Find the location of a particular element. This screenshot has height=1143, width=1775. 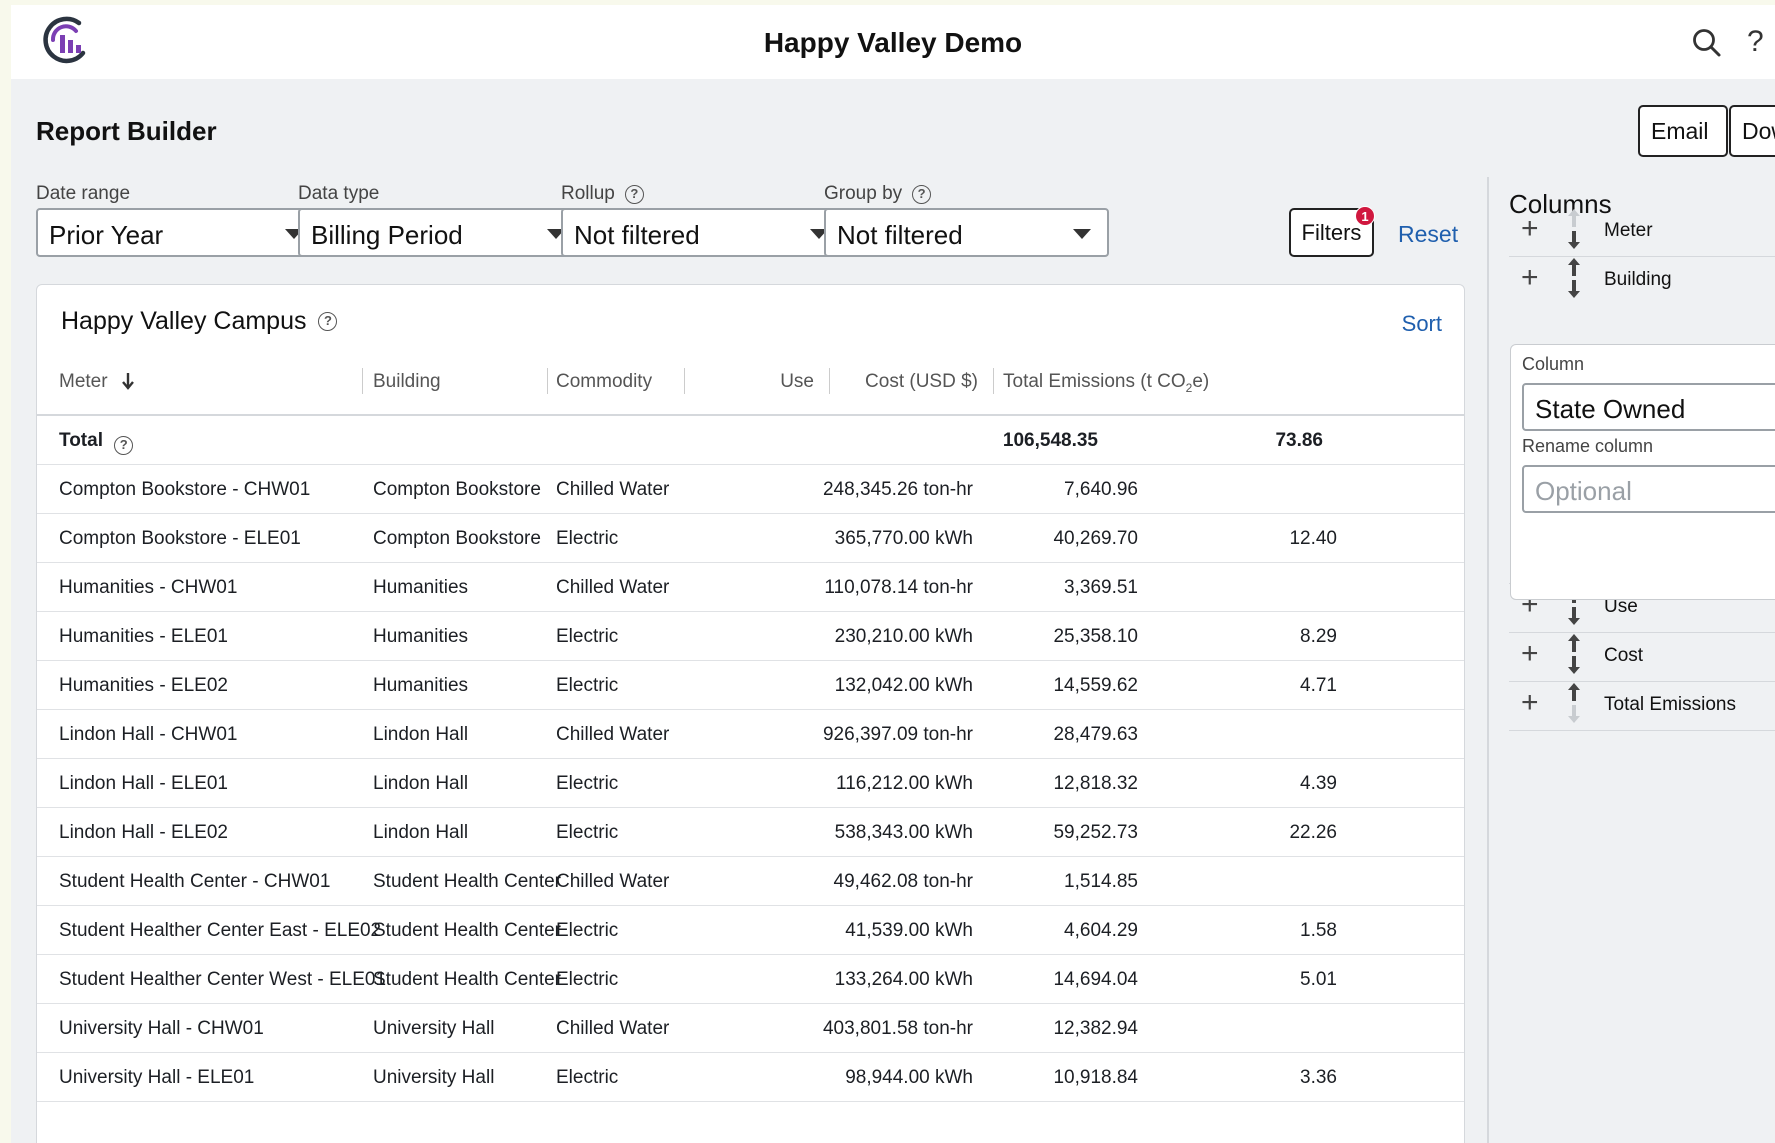

cell-building: Compton Bookstore is located at coordinates (457, 538).